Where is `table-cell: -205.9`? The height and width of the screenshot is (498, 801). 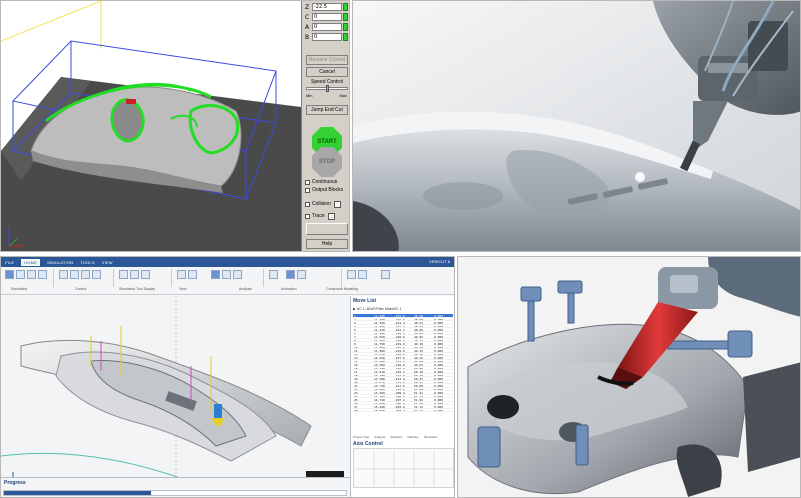 table-cell: -205.9 is located at coordinates (399, 403).